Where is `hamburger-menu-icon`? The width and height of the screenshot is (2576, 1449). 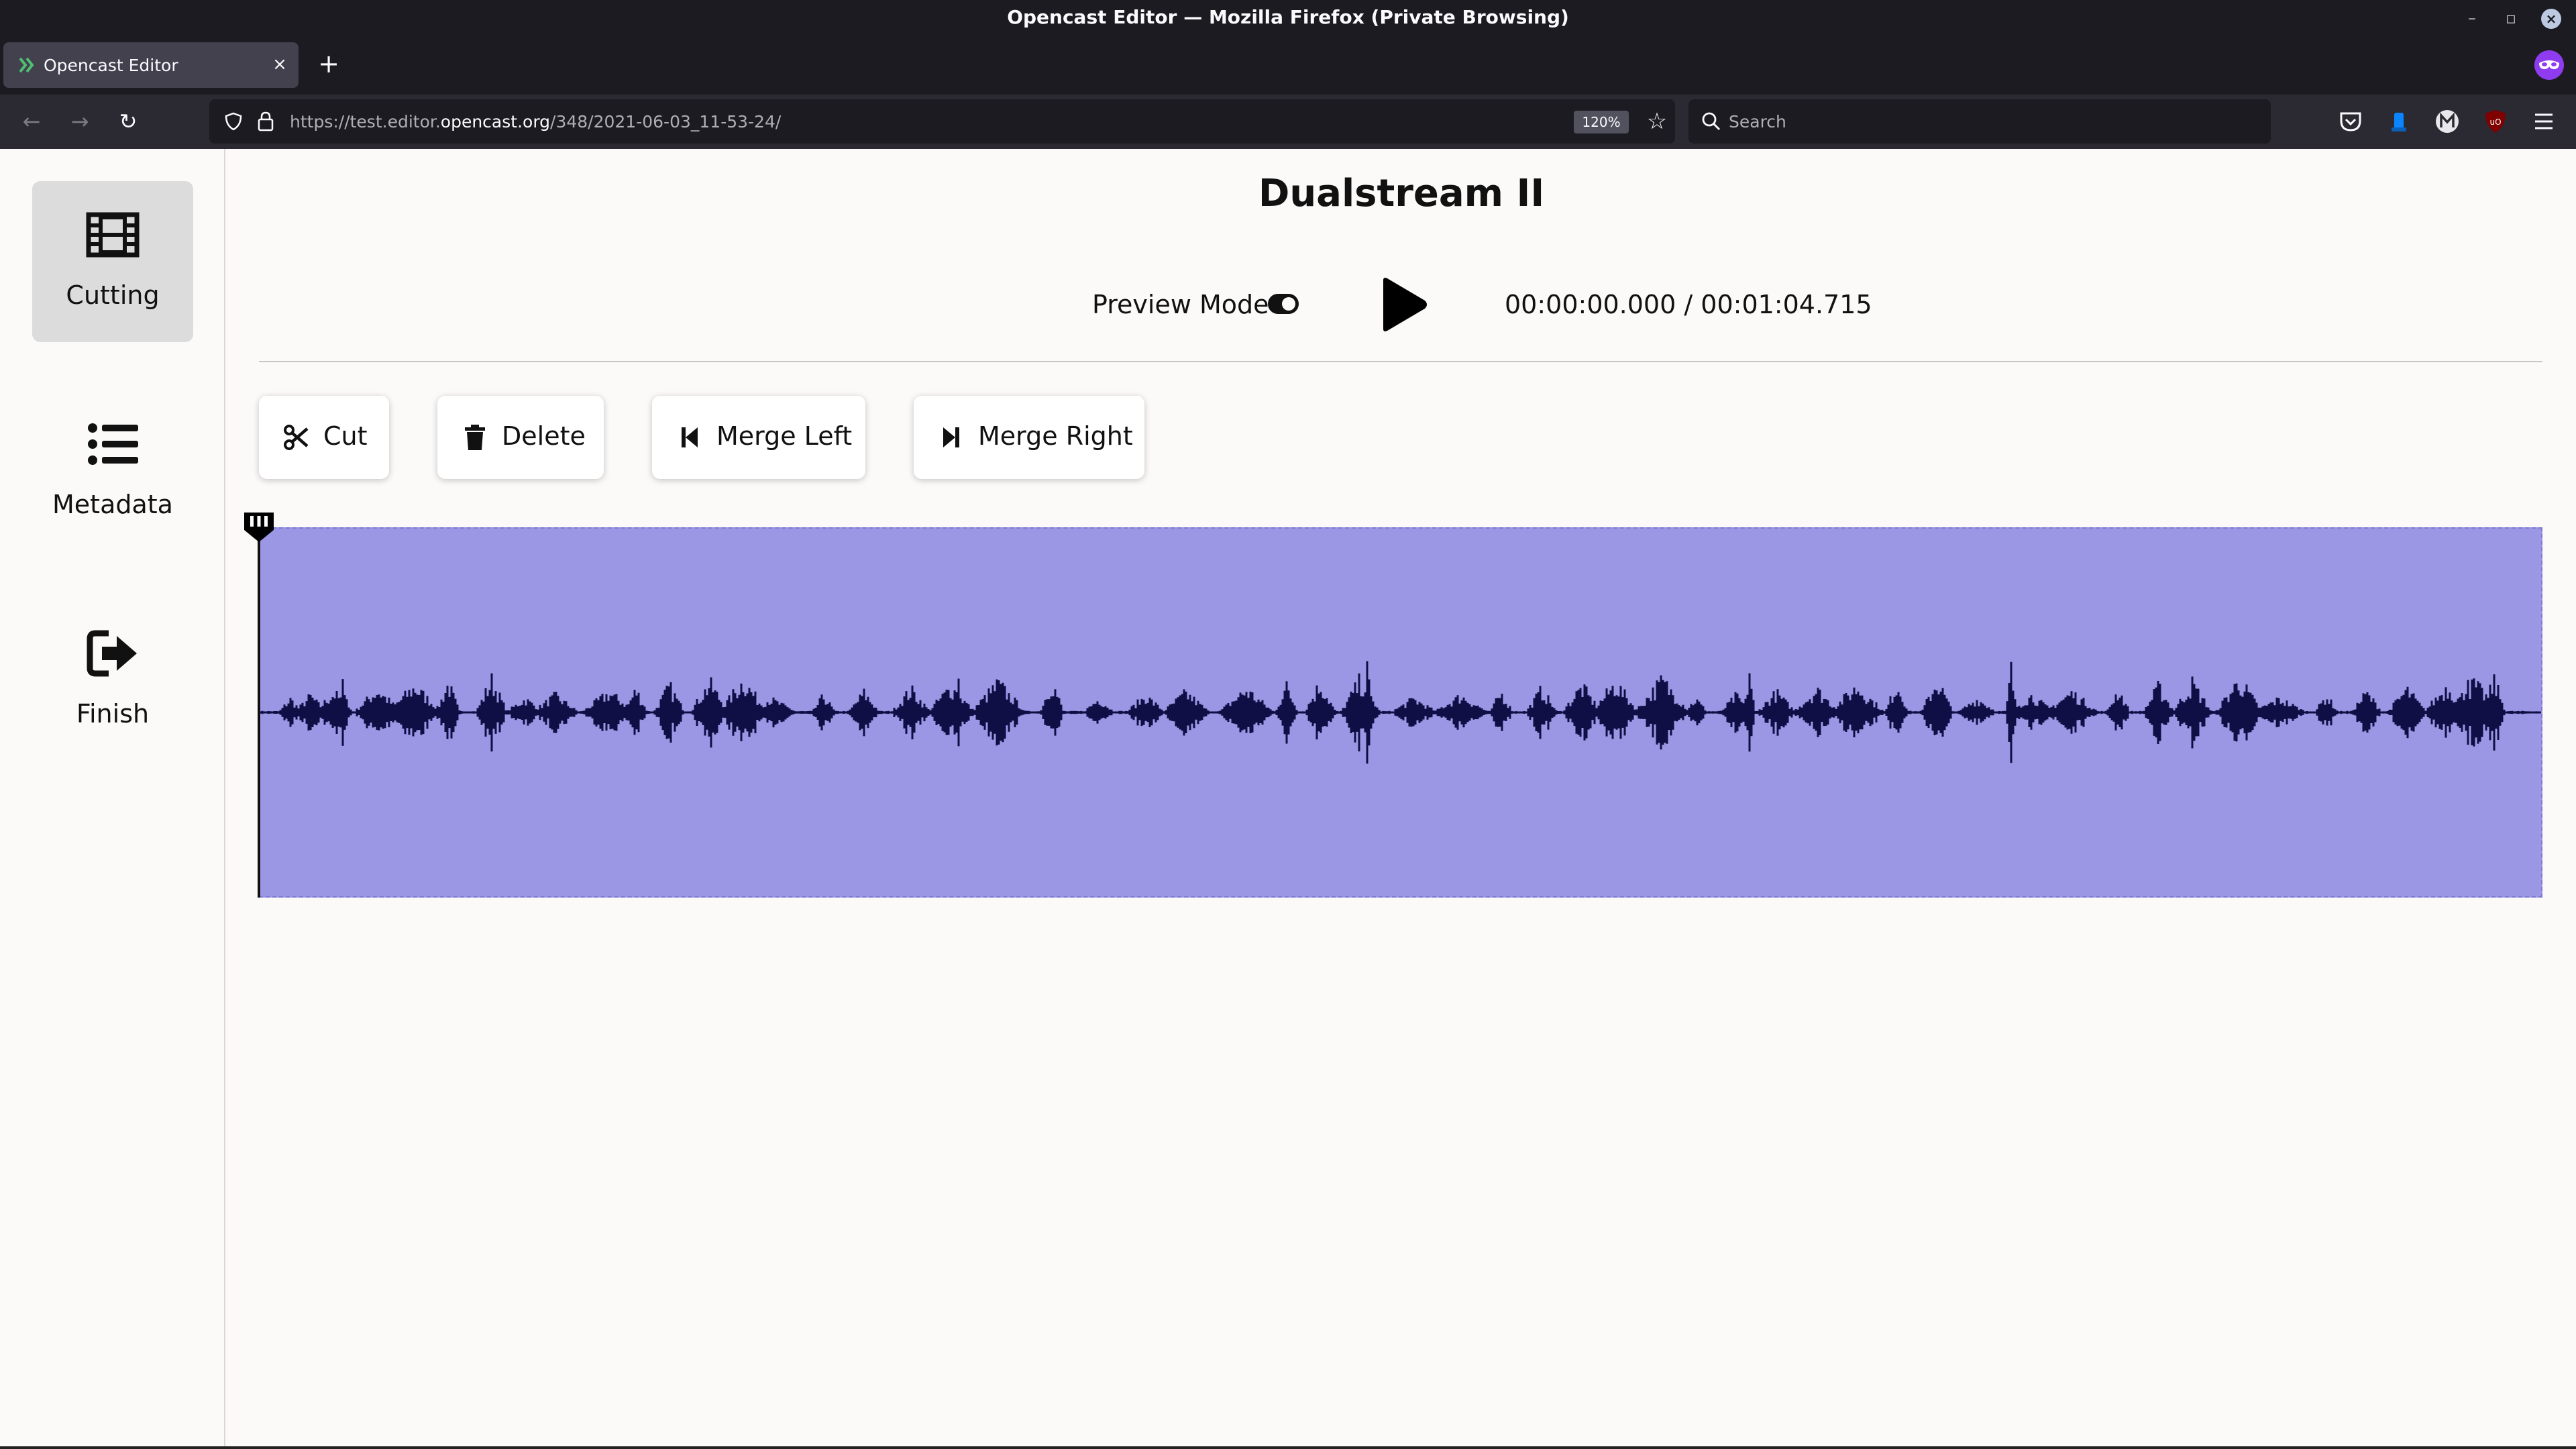 hamburger-menu-icon is located at coordinates (2544, 121).